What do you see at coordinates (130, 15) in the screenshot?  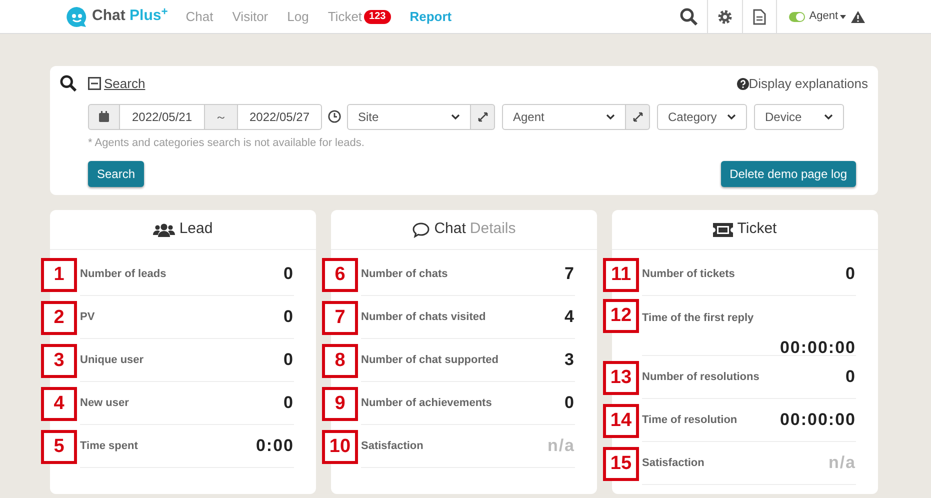 I see `logo-text: Chat Plus$^{+}$` at bounding box center [130, 15].